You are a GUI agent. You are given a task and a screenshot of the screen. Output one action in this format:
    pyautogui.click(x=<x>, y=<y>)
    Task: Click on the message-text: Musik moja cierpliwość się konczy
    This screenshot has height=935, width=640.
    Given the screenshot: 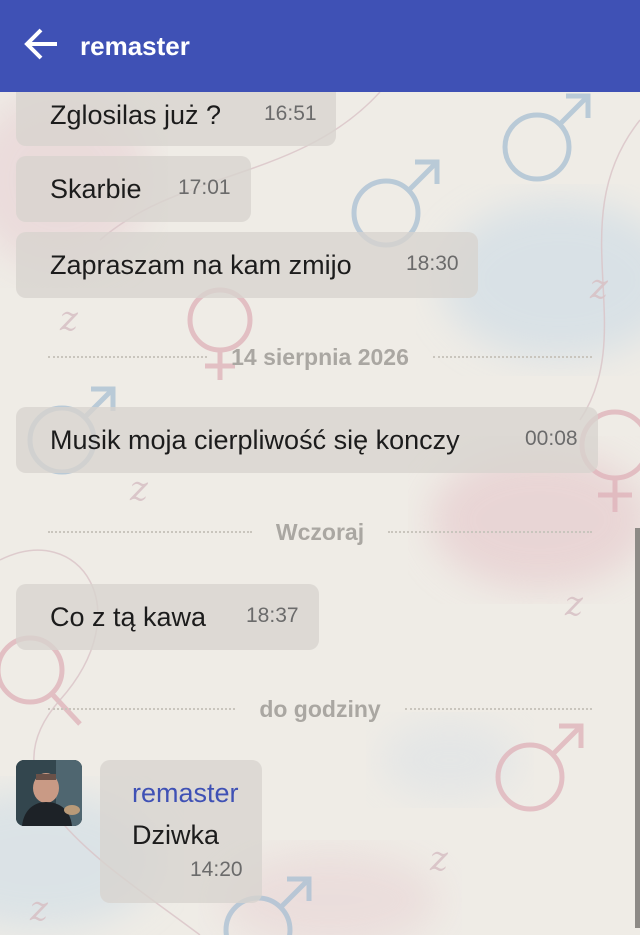 What is the action you would take?
    pyautogui.click(x=255, y=440)
    